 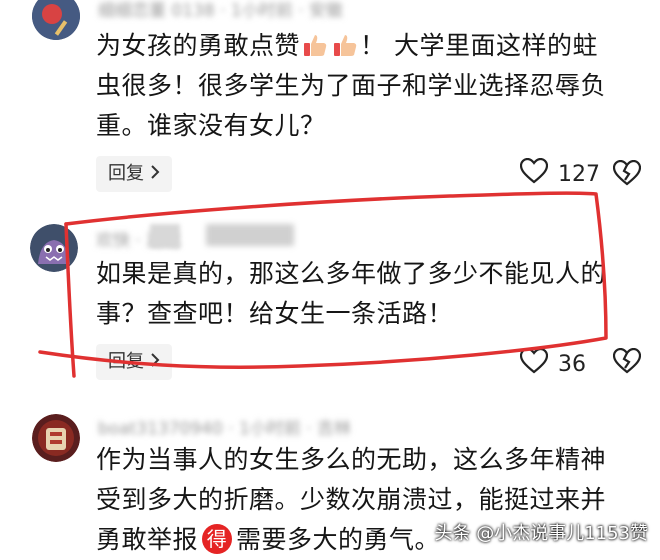 What do you see at coordinates (351, 499) in the screenshot?
I see `comment-text-line: 受到多大的折磨。少数次崩溃过，能挺过来并` at bounding box center [351, 499].